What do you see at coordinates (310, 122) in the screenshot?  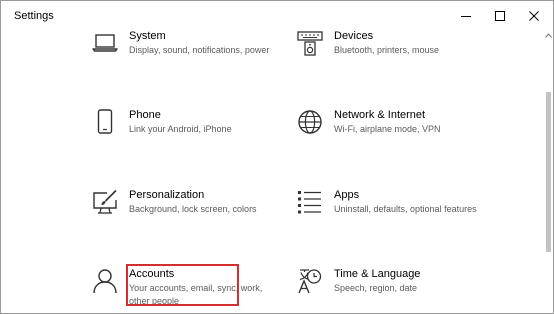 I see `globe-icon` at bounding box center [310, 122].